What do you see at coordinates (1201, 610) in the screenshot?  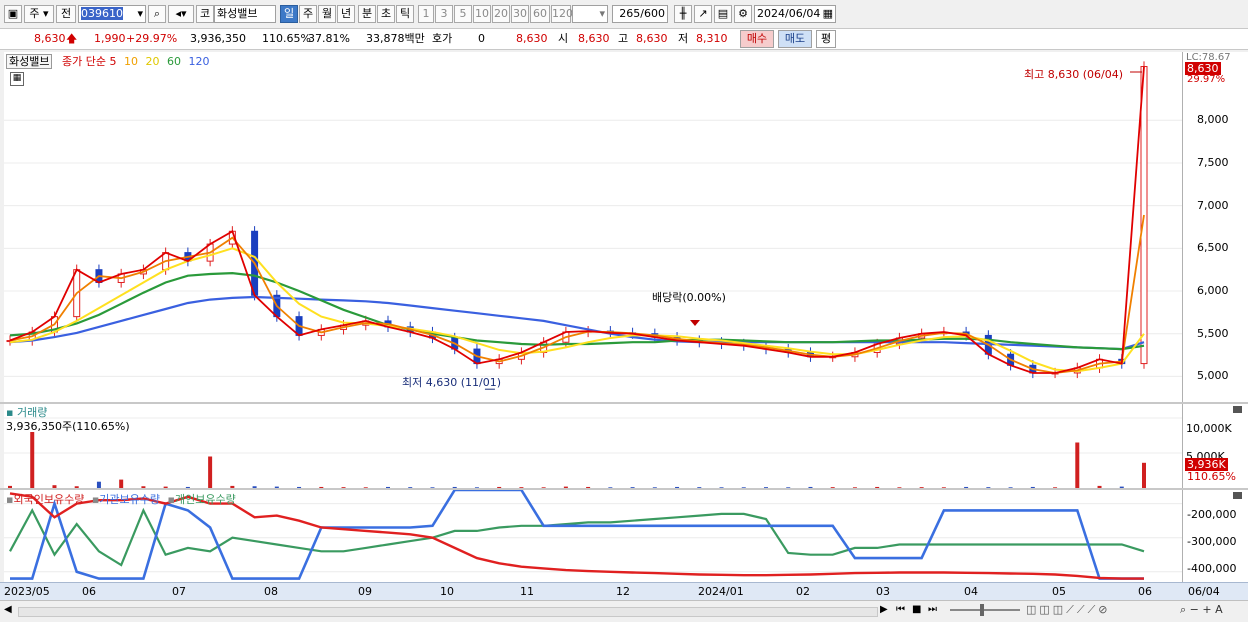 I see `zoom-tools: ⌕ − + A` at bounding box center [1201, 610].